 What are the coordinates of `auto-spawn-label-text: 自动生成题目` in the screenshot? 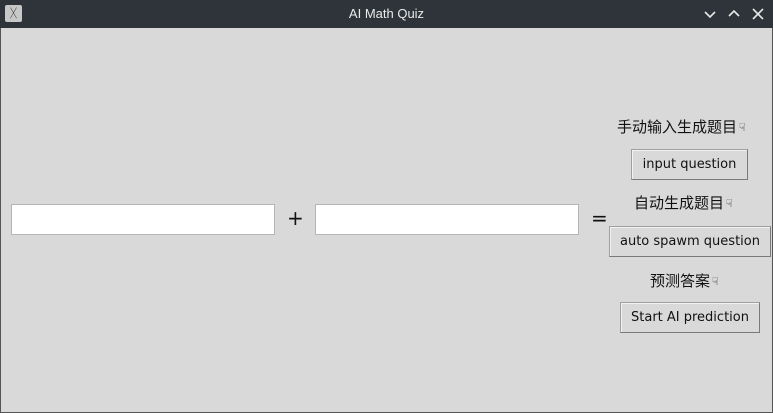 It's located at (679, 203).